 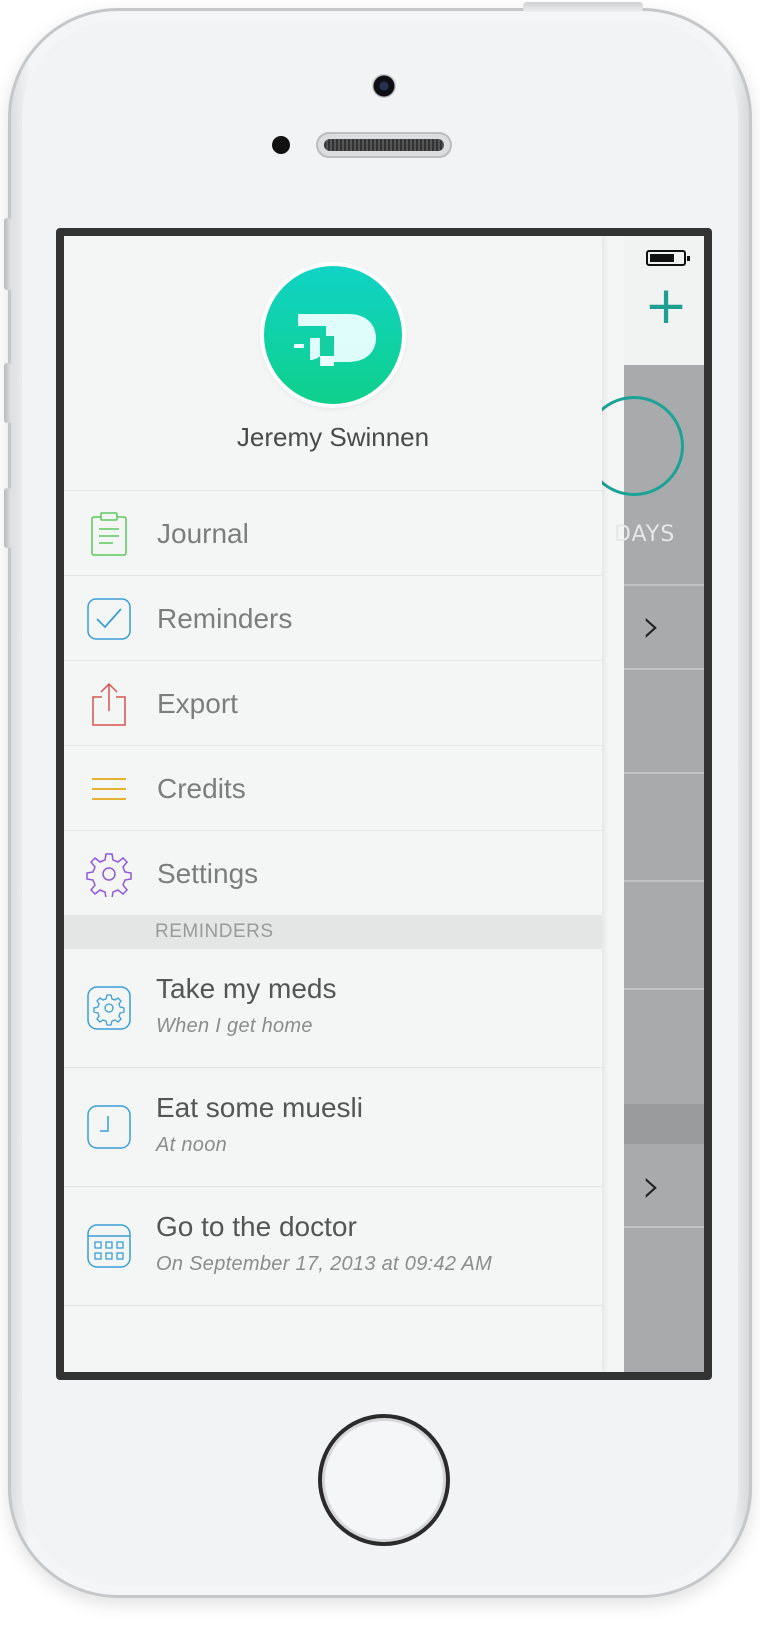 What do you see at coordinates (384, 1480) in the screenshot?
I see `home-button` at bounding box center [384, 1480].